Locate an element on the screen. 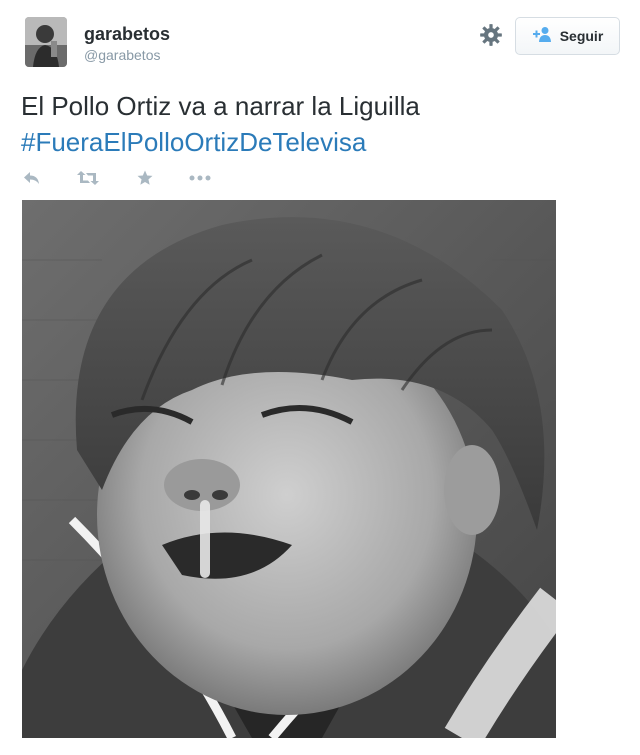  follow-button: Seguir is located at coordinates (567, 36).